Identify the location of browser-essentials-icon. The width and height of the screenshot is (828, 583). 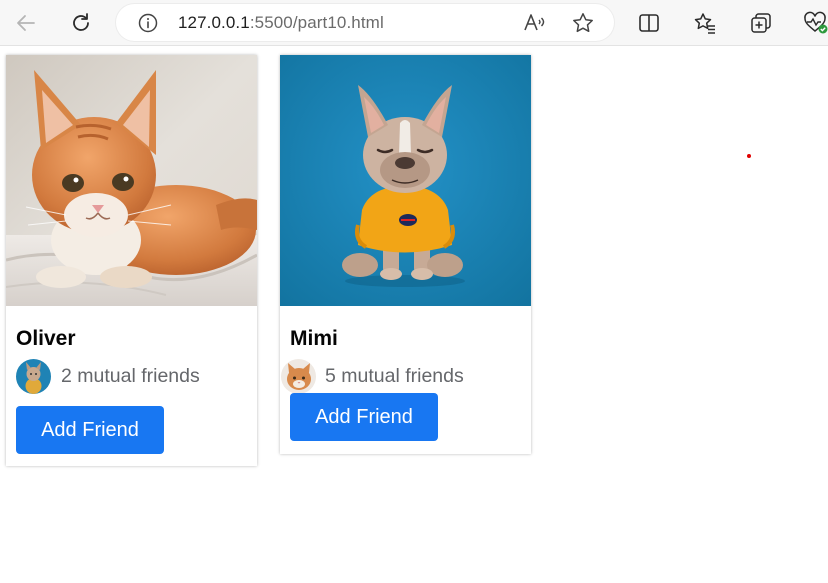
(816, 22).